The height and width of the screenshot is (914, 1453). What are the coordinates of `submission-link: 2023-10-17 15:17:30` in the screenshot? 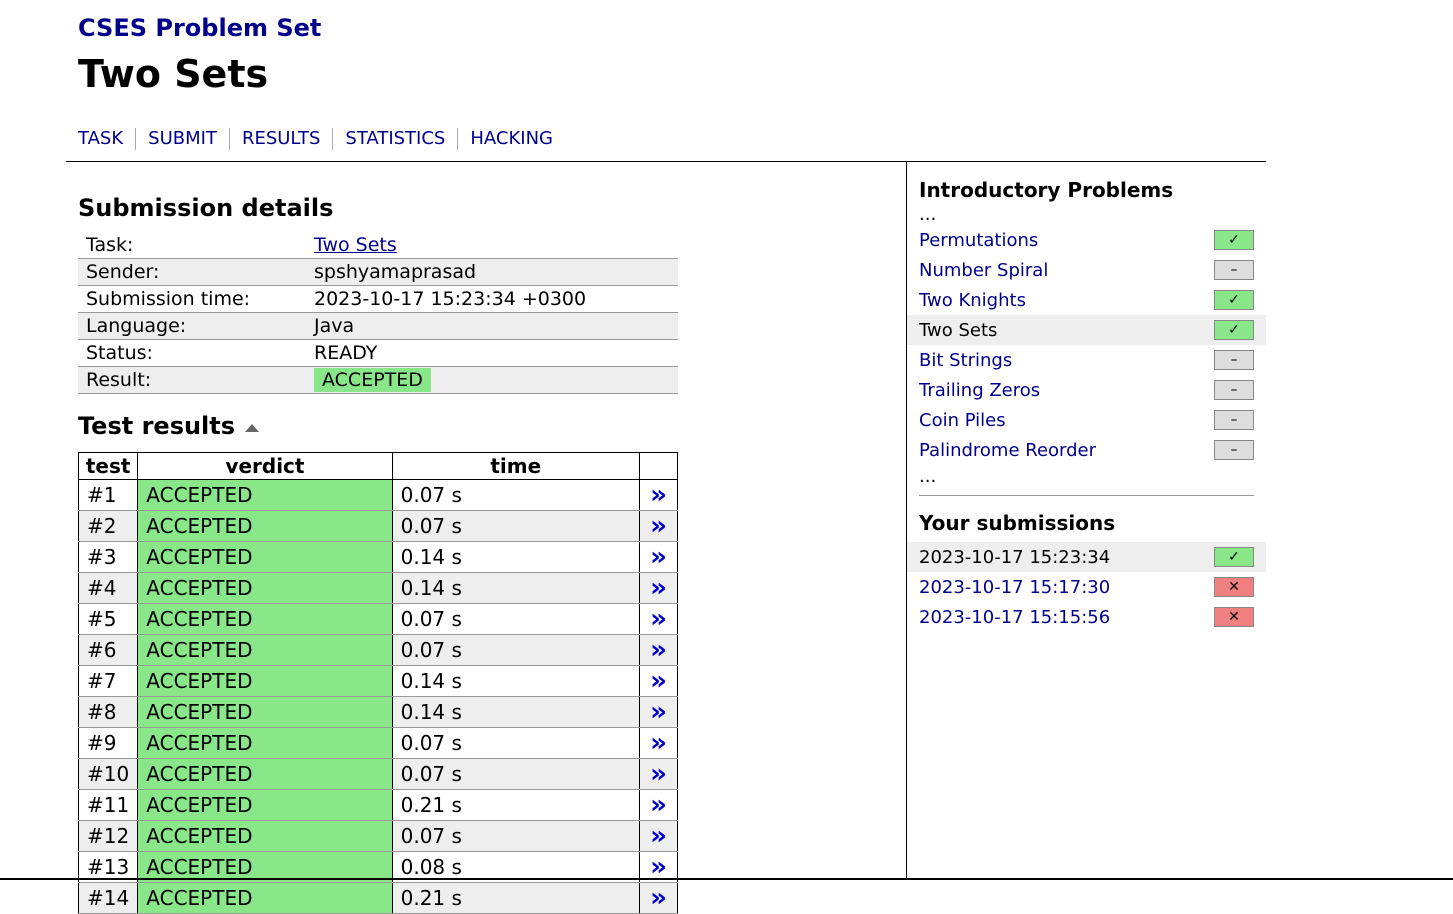 It's located at (1014, 587).